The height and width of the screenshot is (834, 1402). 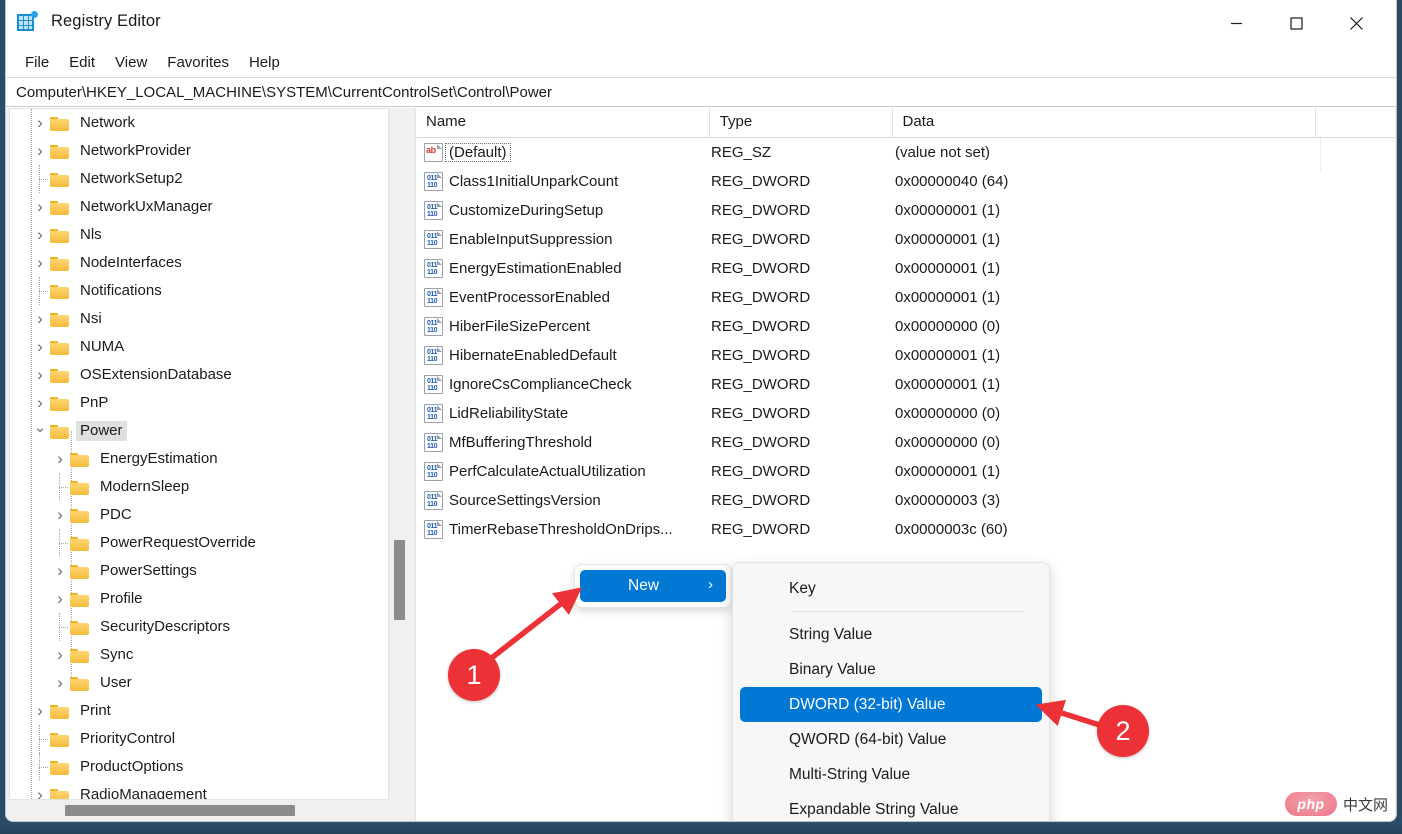 I want to click on menu-item-dword-32-bit-value: DWORD (32-bit) Value, so click(x=891, y=704).